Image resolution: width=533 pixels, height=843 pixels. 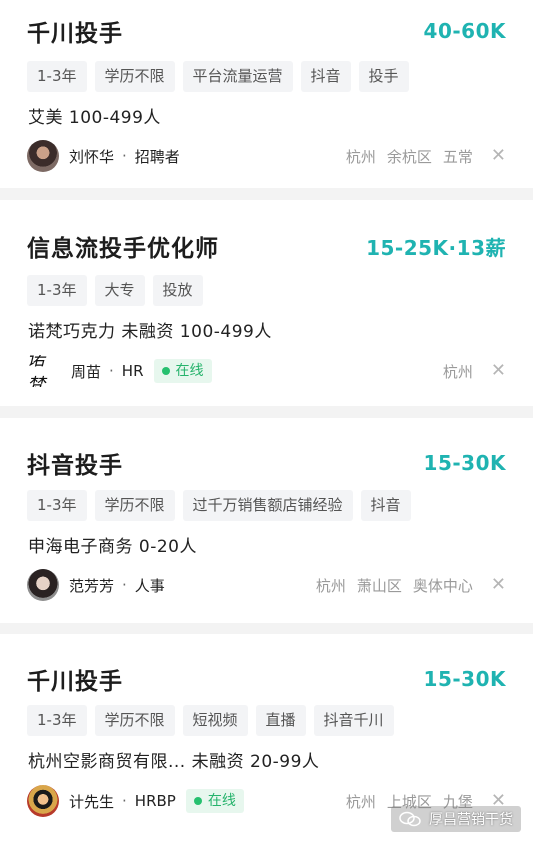 What do you see at coordinates (92, 585) in the screenshot?
I see `recruiter-name: 范芳芳` at bounding box center [92, 585].